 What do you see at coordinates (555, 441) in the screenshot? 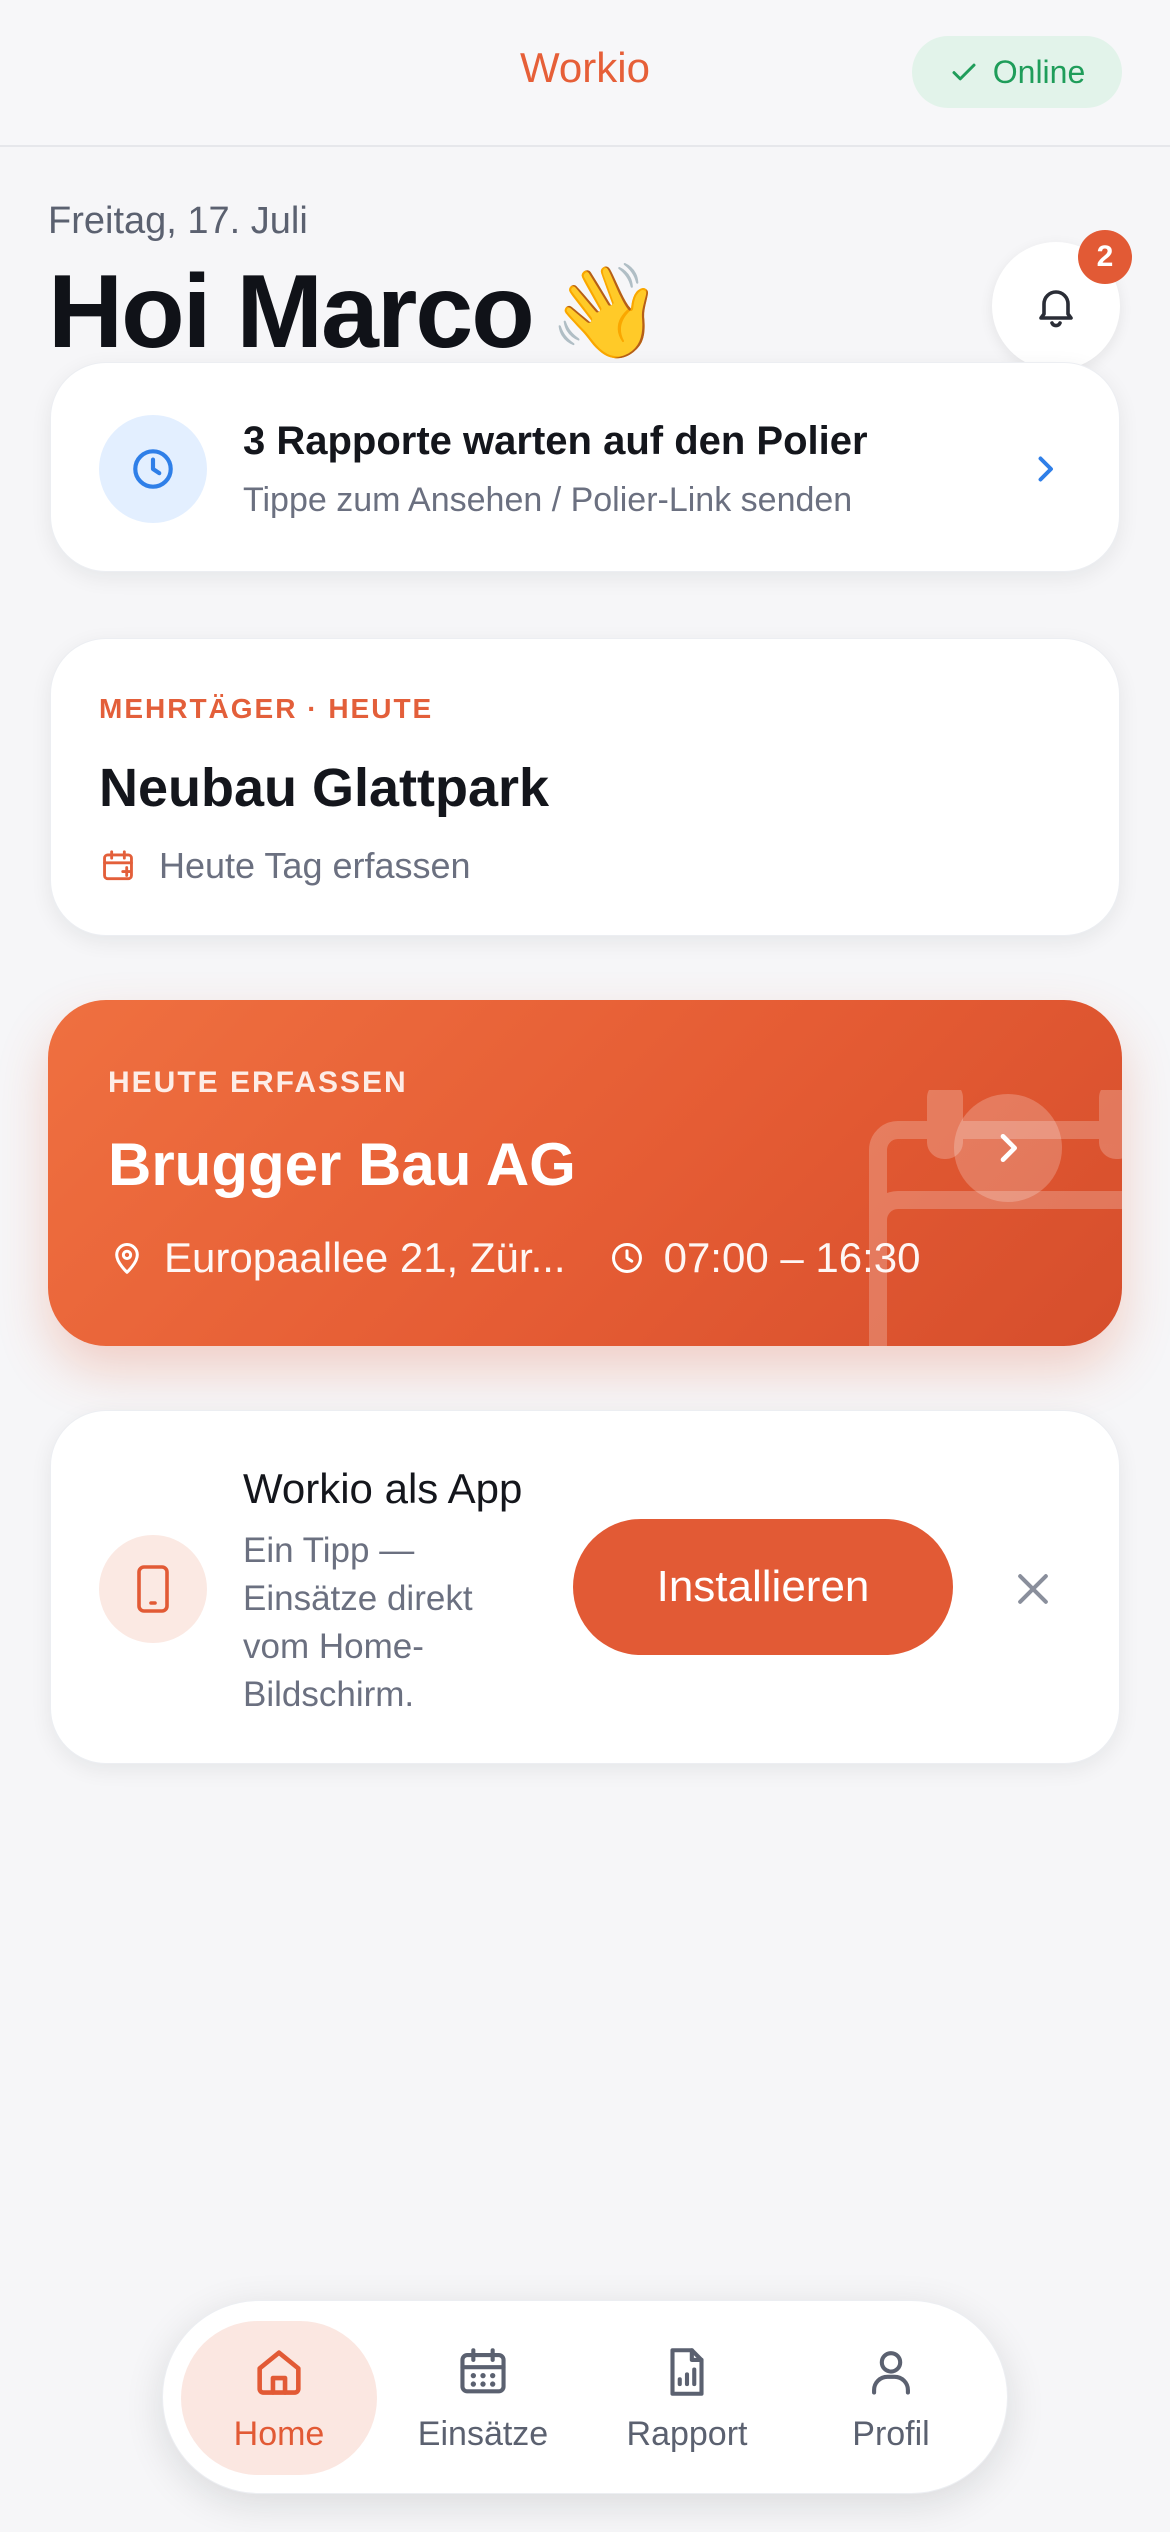
I see `pending-reports-title: 3 Rapporte warten auf den Polier` at bounding box center [555, 441].